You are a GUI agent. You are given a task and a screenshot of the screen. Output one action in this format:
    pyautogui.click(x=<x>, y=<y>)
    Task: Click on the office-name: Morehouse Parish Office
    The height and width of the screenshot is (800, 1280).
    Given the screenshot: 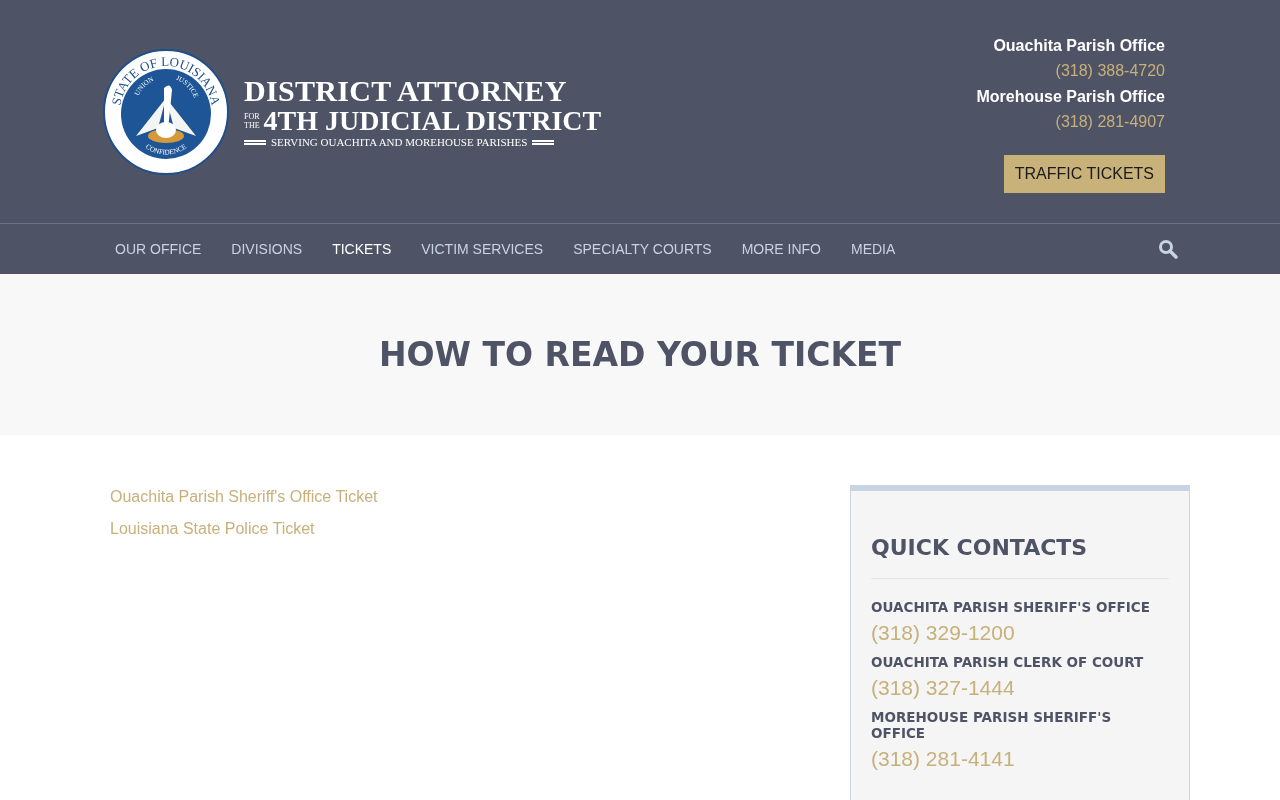 What is the action you would take?
    pyautogui.click(x=1070, y=97)
    